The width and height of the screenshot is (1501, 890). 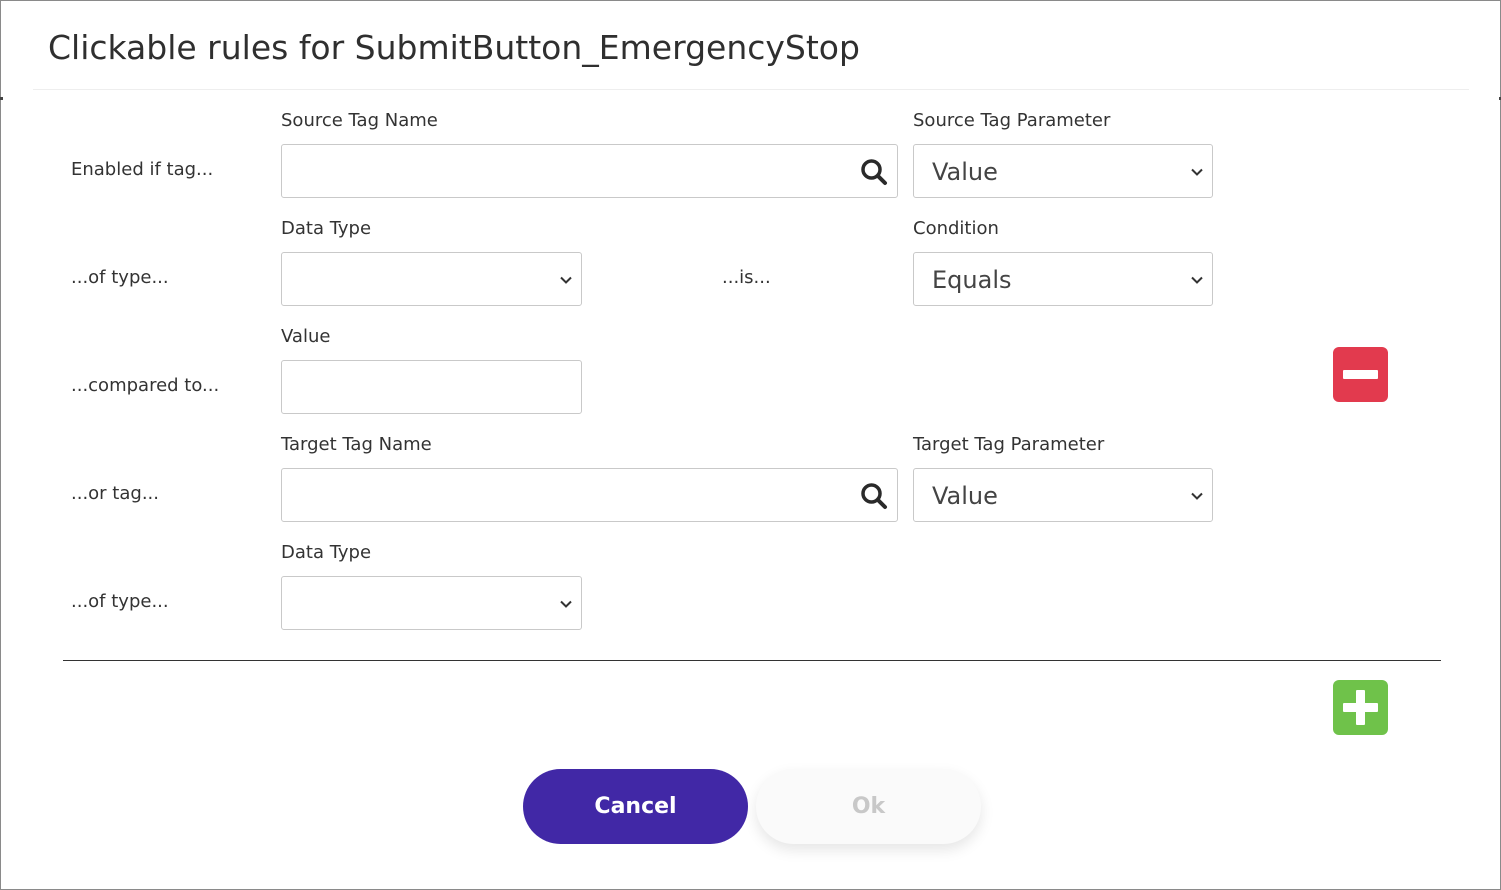 I want to click on source-tag-name-input, so click(x=589, y=171).